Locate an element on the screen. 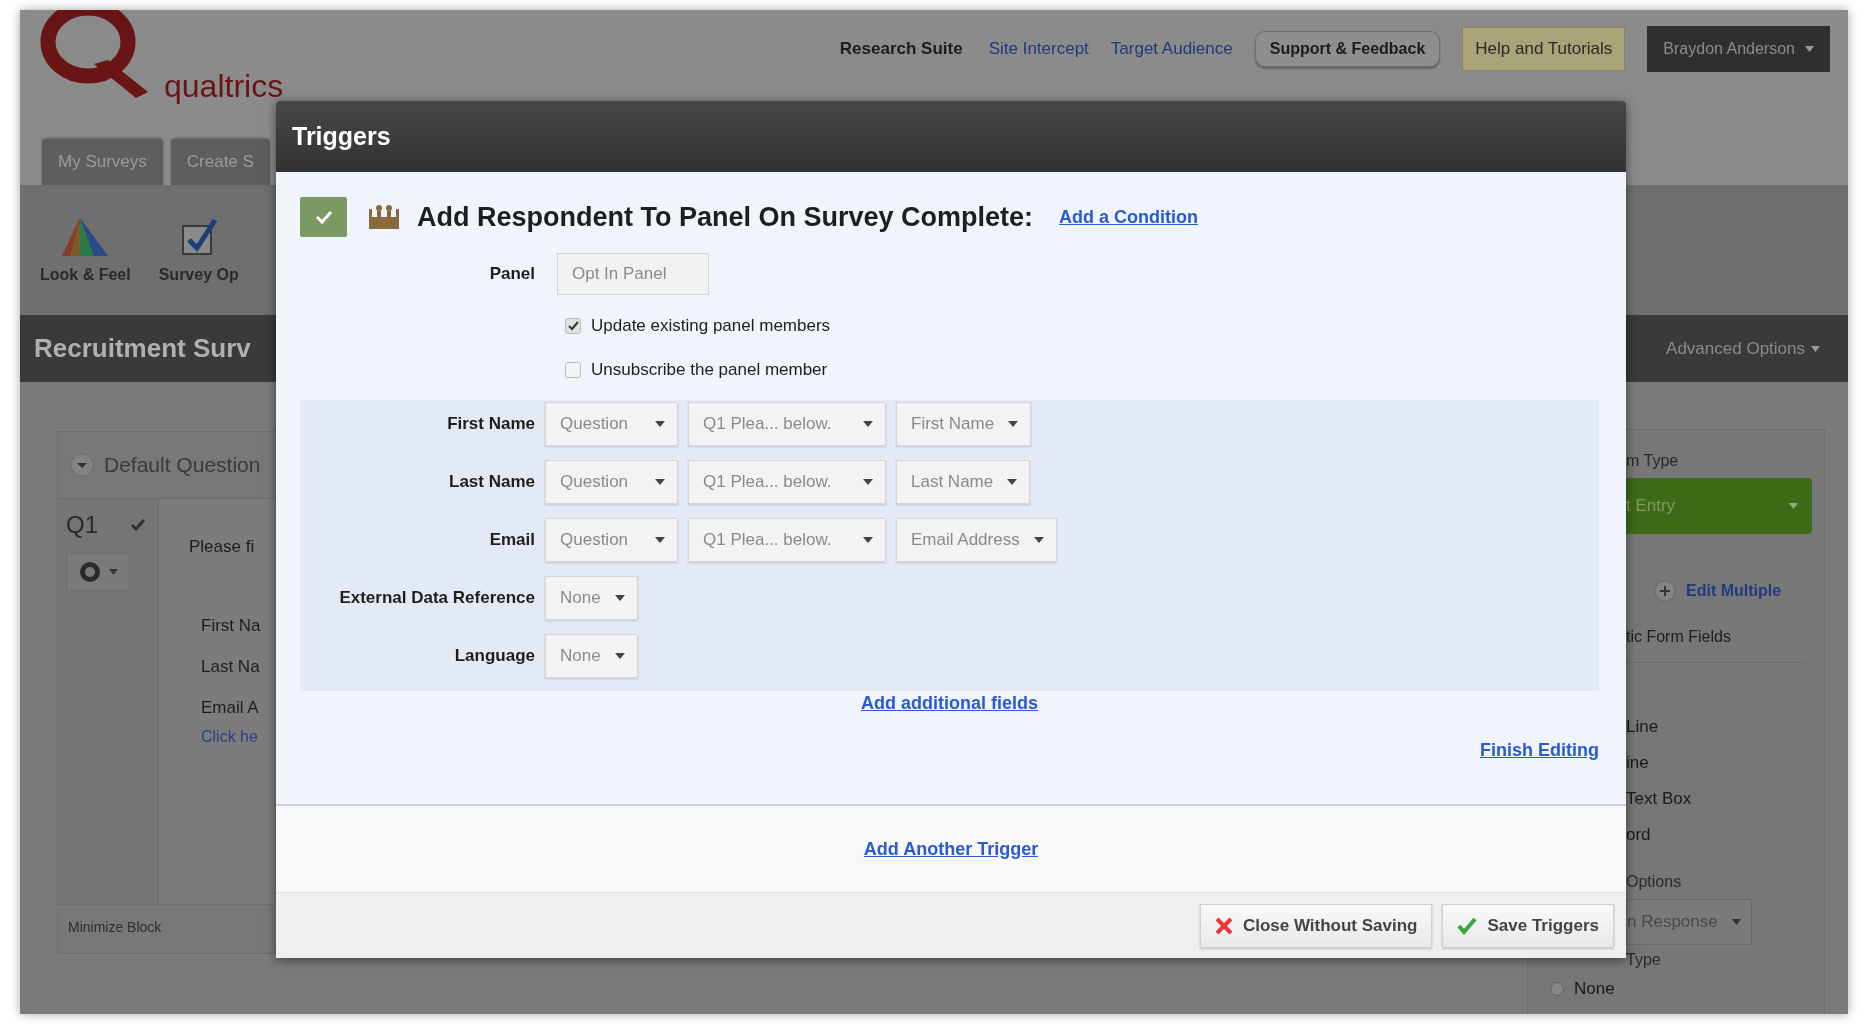 The width and height of the screenshot is (1866, 1024). field-label: Last Name is located at coordinates (491, 482).